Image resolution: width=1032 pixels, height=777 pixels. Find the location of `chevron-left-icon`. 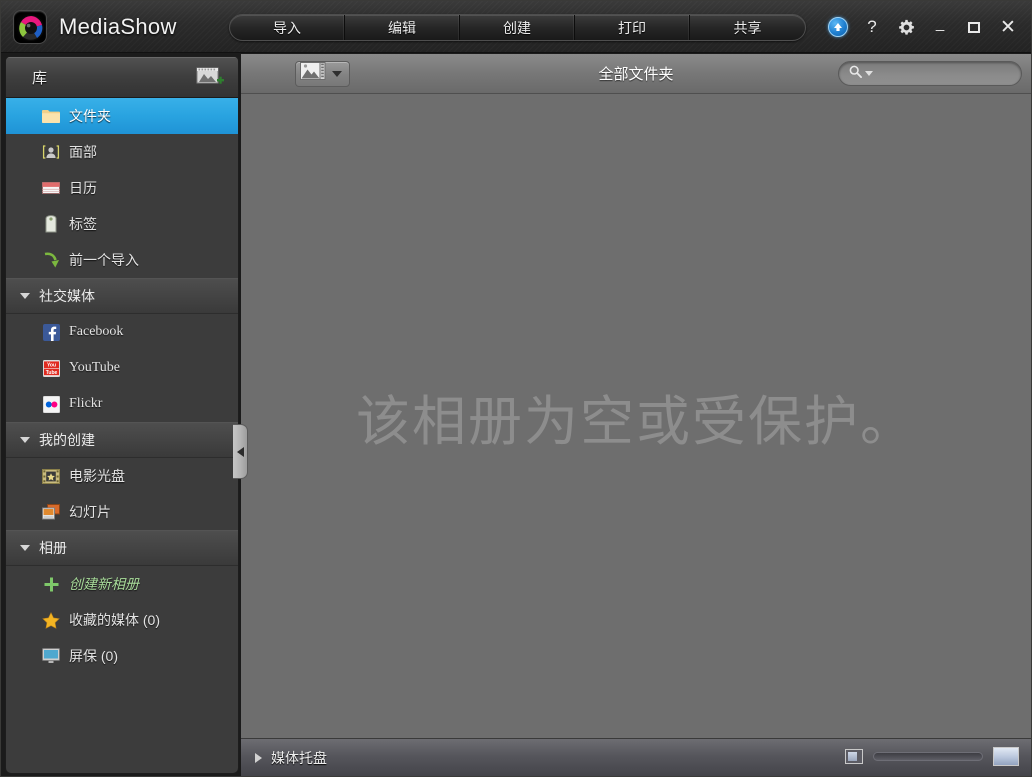

chevron-left-icon is located at coordinates (240, 451).